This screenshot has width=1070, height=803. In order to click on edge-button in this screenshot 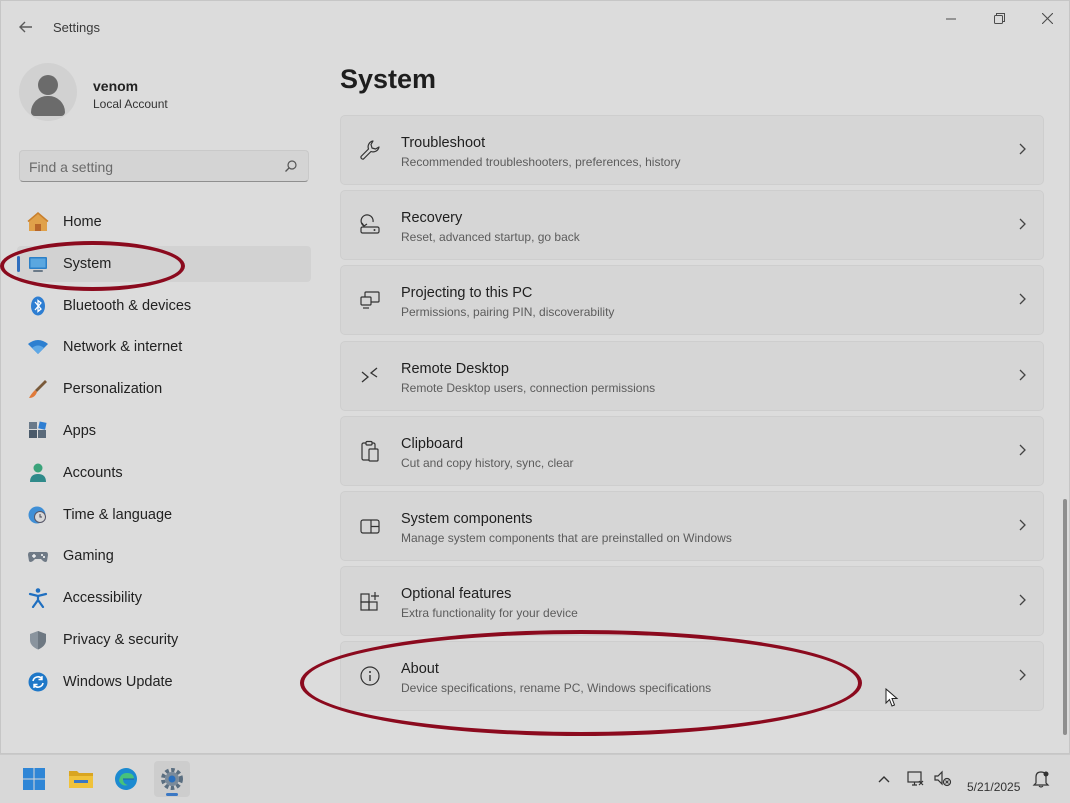, I will do `click(126, 779)`.